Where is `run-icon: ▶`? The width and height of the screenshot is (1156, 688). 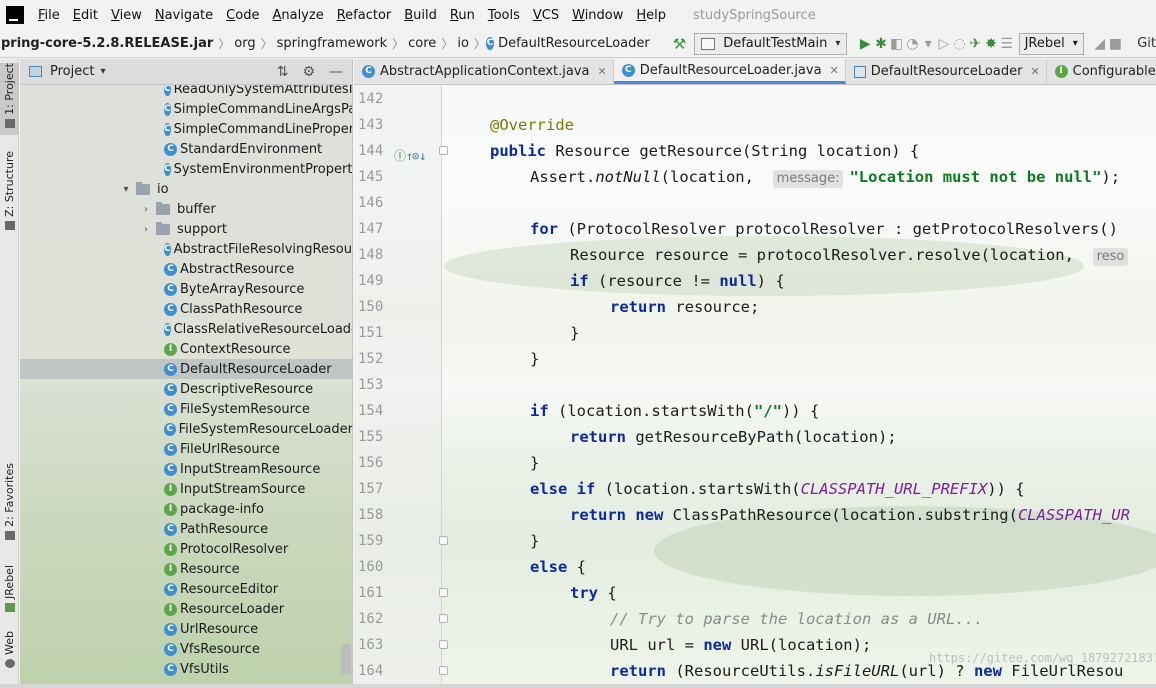 run-icon: ▶ is located at coordinates (865, 44).